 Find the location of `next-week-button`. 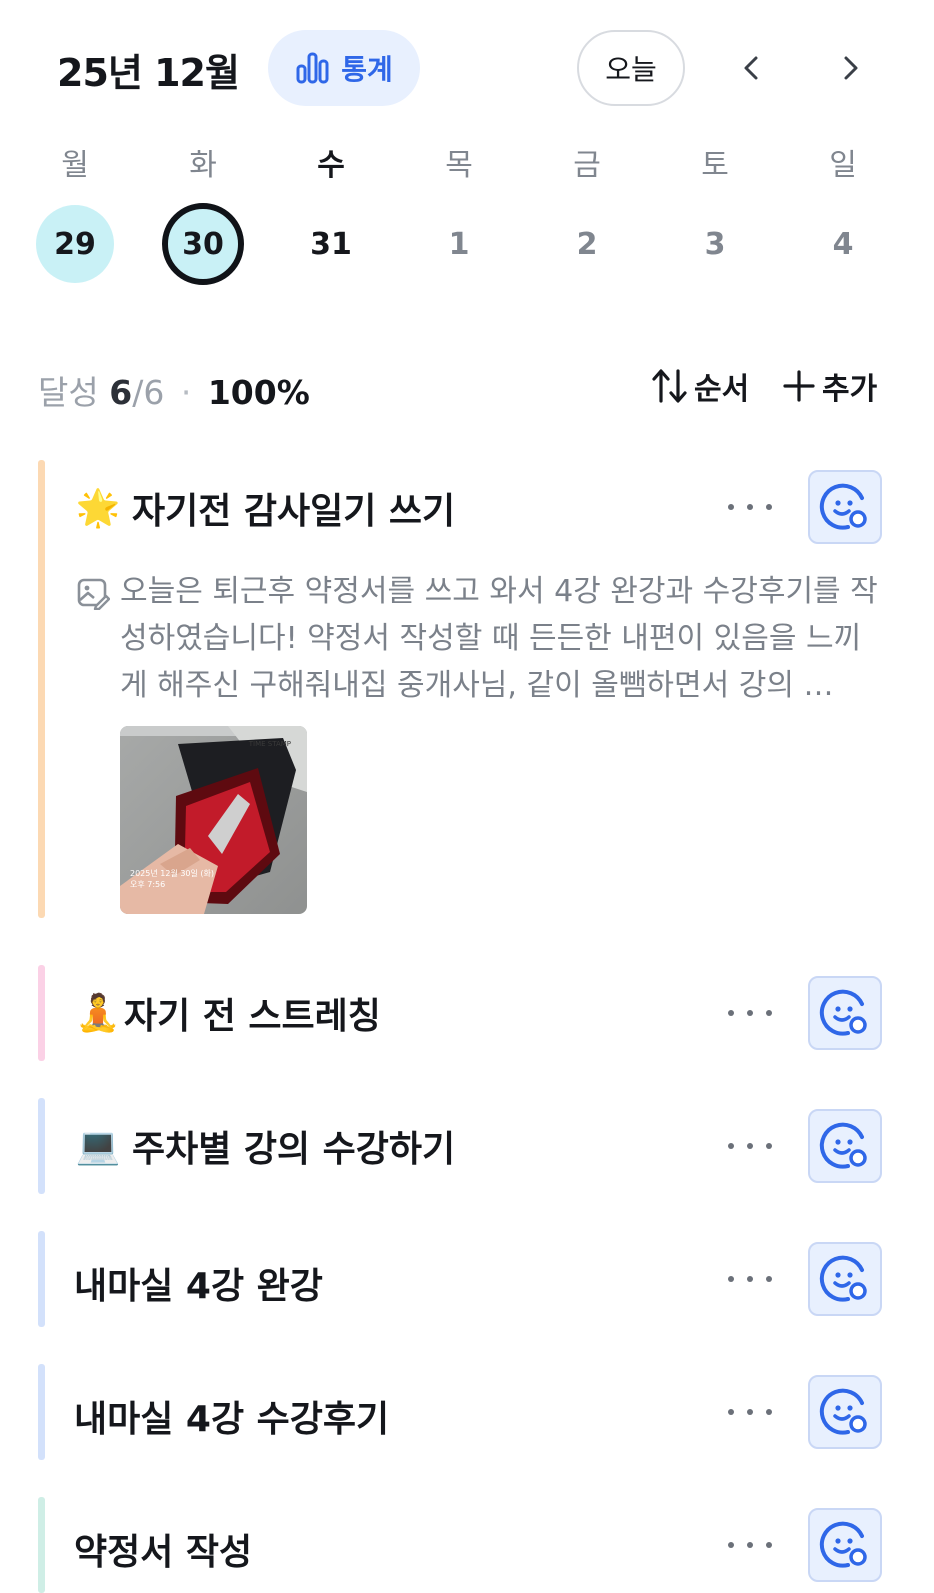

next-week-button is located at coordinates (850, 68).